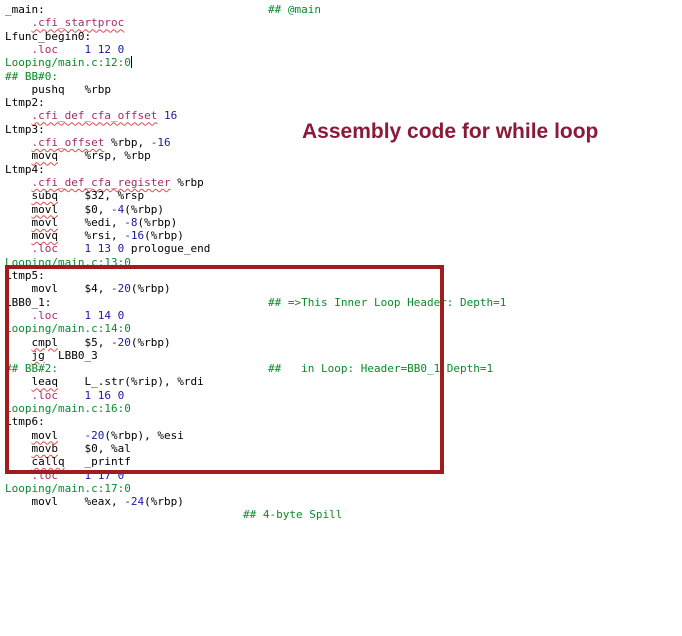 The width and height of the screenshot is (682, 636). What do you see at coordinates (78, 23) in the screenshot?
I see `code-token: .cfi_startproc` at bounding box center [78, 23].